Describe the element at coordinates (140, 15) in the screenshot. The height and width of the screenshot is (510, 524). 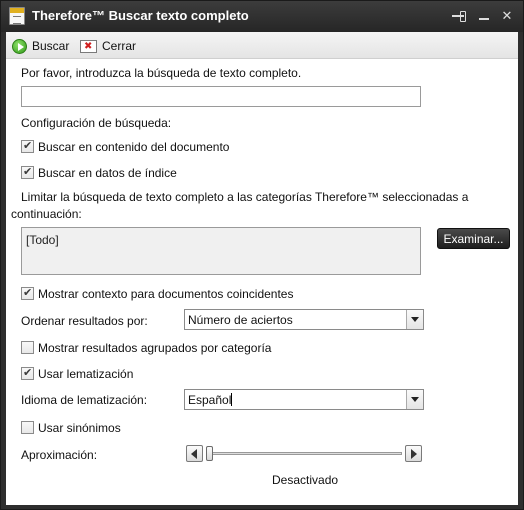
I see `window-title: Therefore™ Buscar texto completo` at that location.